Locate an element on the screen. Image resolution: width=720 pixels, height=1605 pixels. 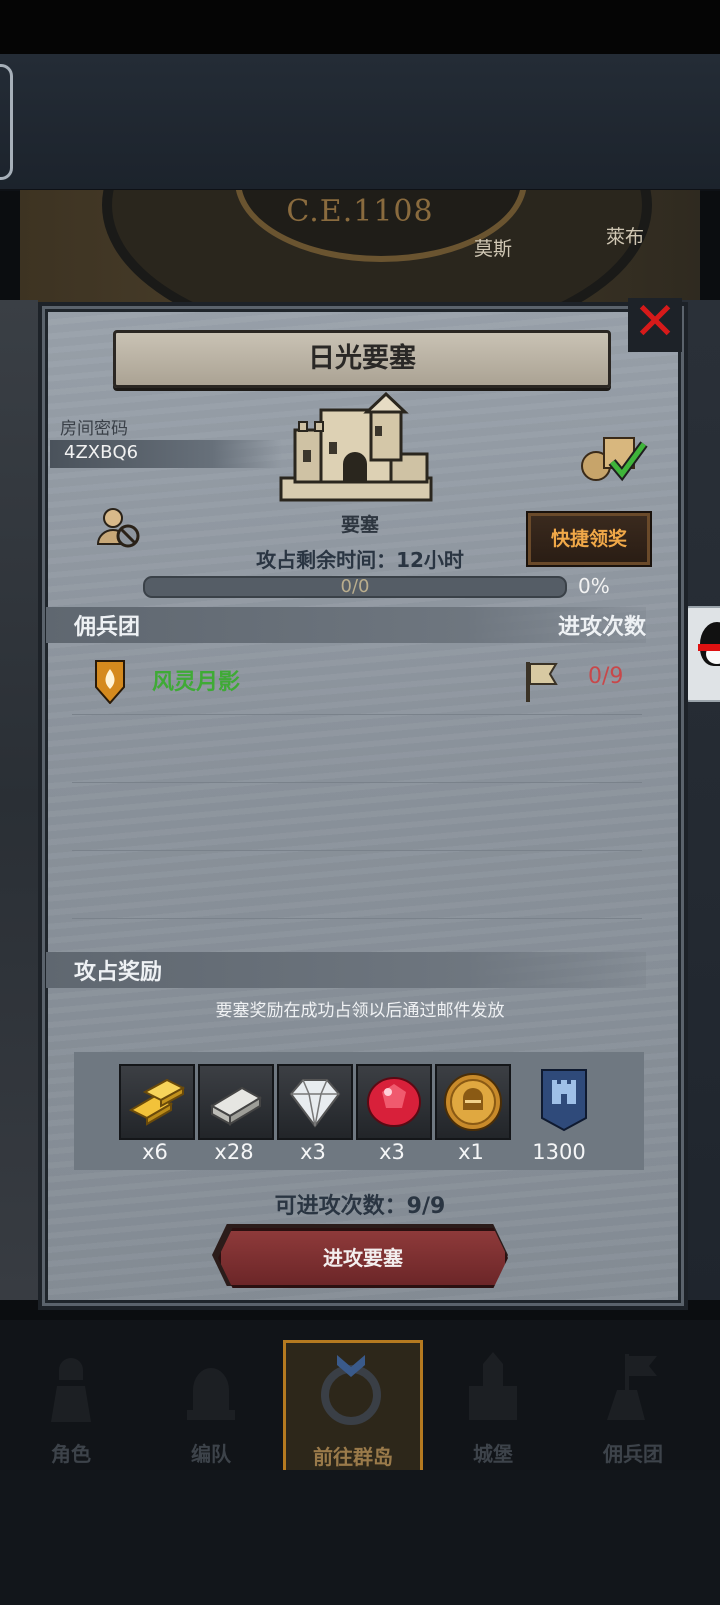
mercenary-section-title: 佣兵团 is located at coordinates (107, 627).